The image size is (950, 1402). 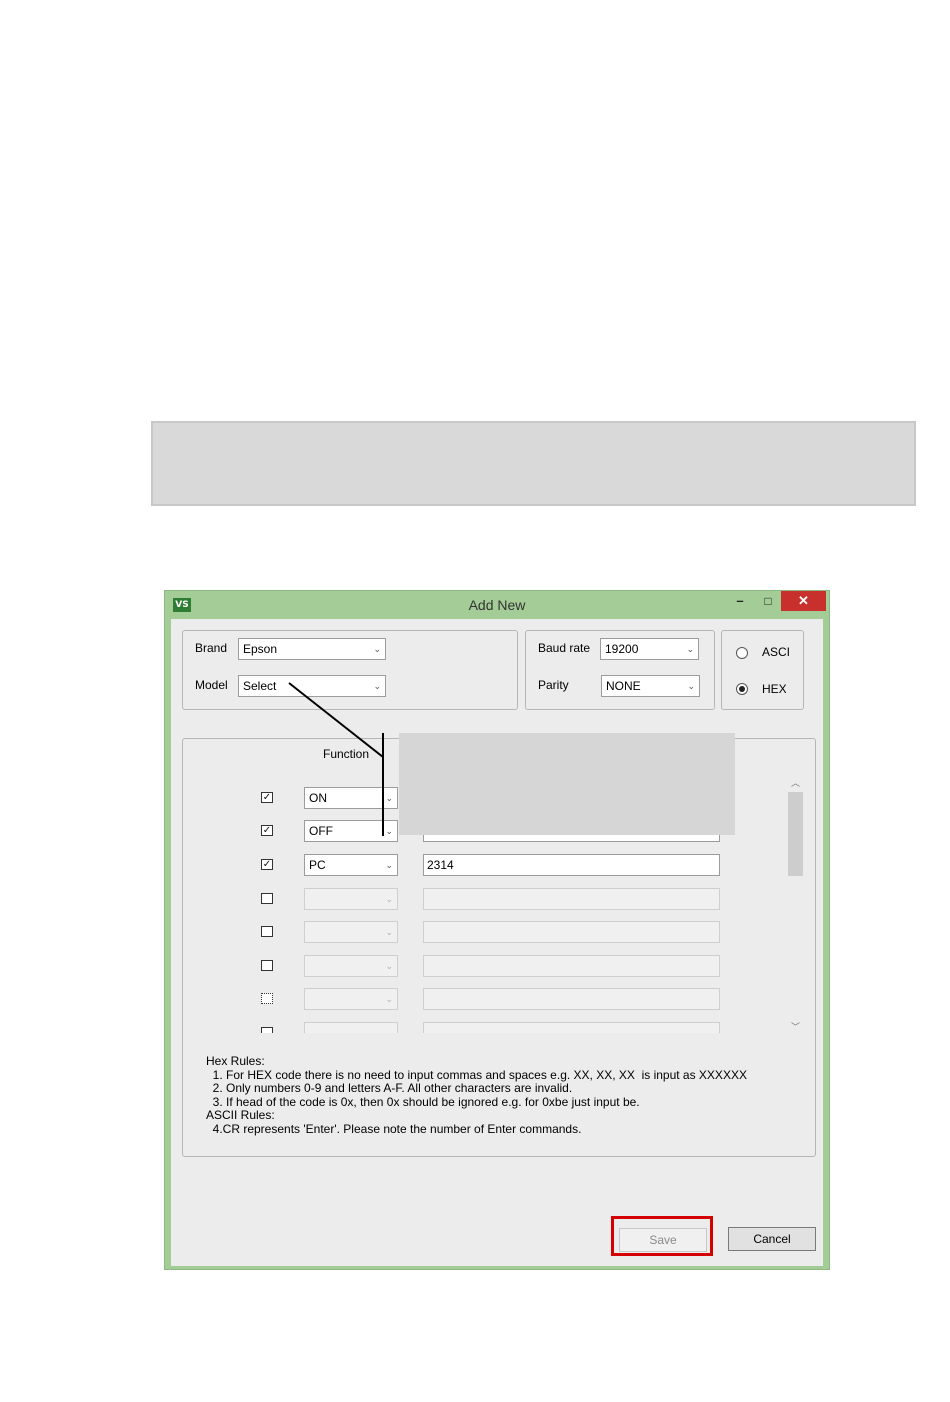 I want to click on ascii-rules-title: ASCII Rules:, so click(x=240, y=1115).